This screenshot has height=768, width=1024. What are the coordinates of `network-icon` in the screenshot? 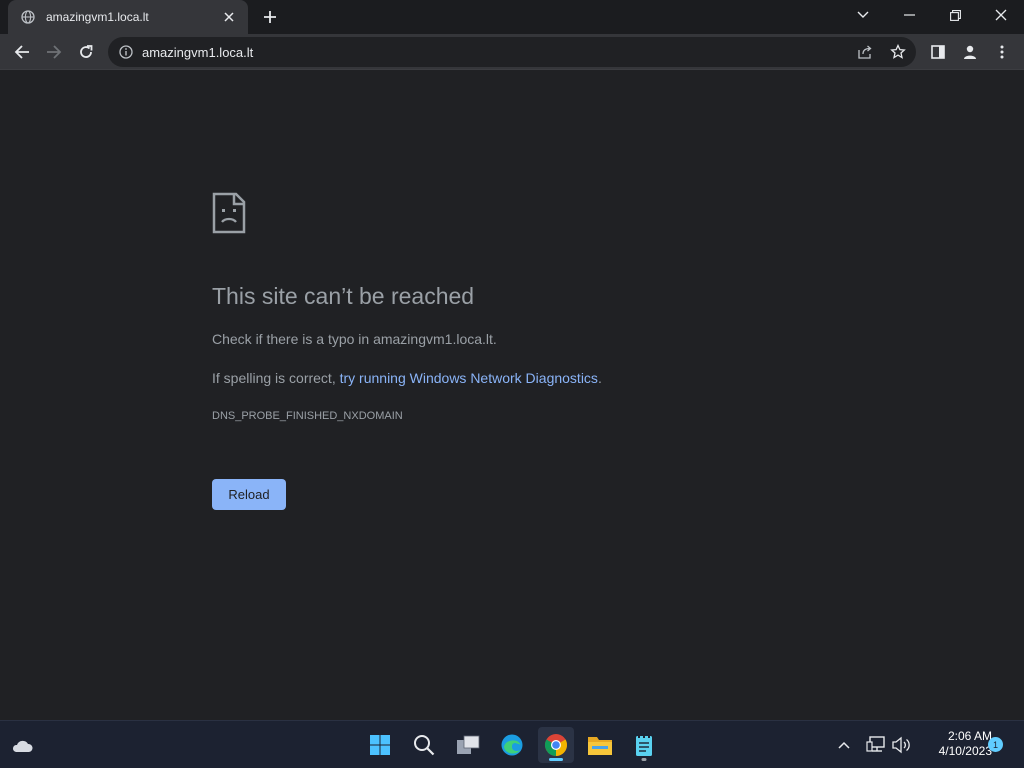 It's located at (876, 745).